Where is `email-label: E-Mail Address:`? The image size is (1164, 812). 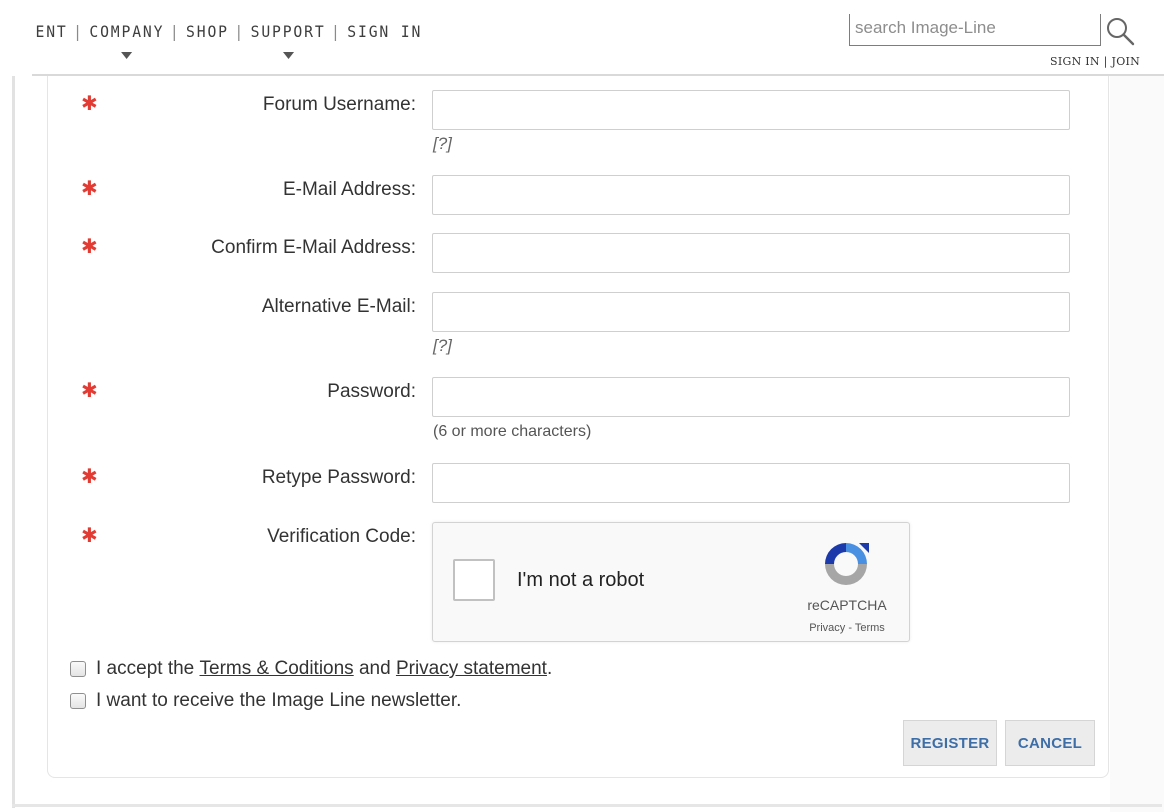
email-label: E-Mail Address: is located at coordinates (349, 189).